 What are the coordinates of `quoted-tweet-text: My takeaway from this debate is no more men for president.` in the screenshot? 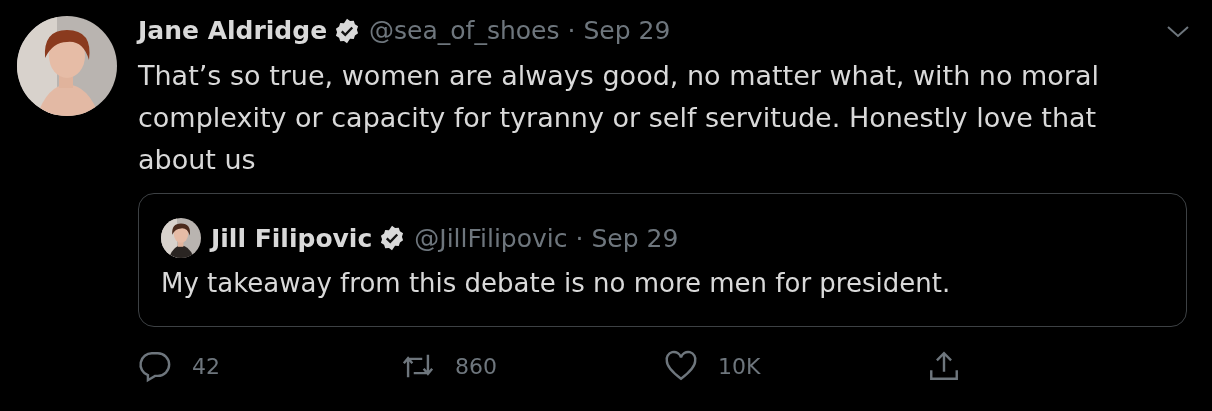 It's located at (556, 283).